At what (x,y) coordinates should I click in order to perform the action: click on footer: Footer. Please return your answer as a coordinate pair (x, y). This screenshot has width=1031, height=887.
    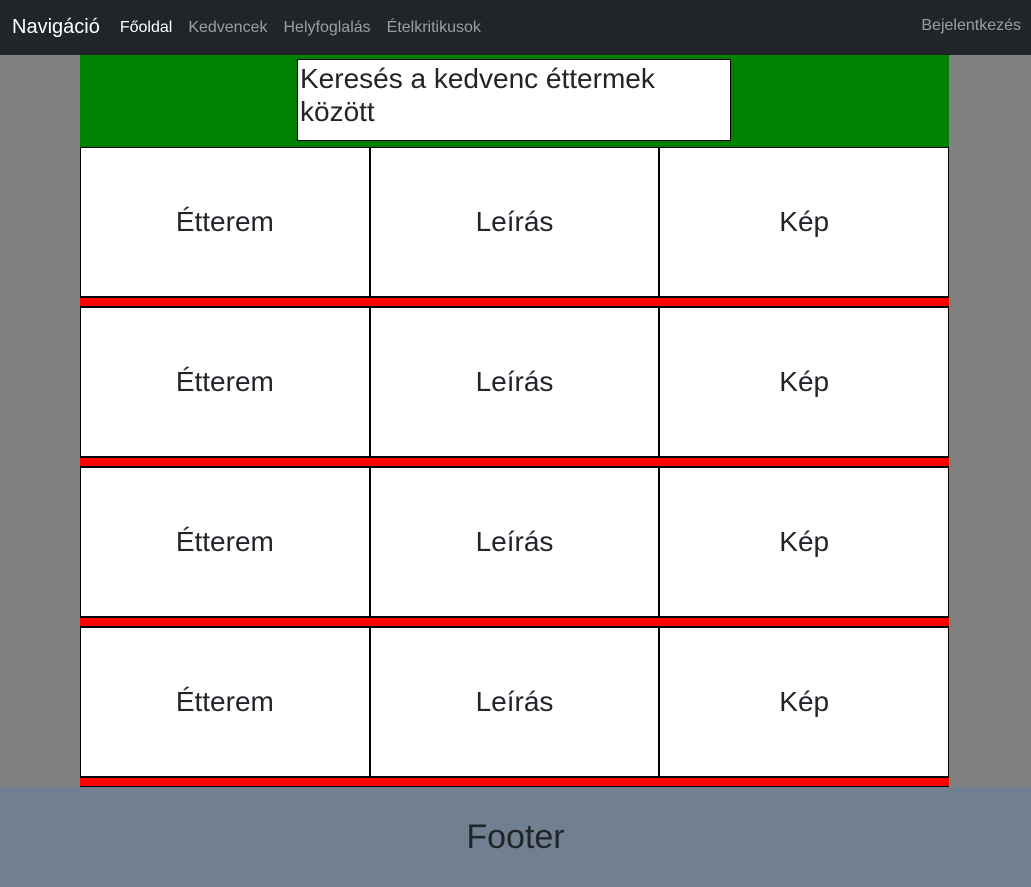
    Looking at the image, I should click on (515, 837).